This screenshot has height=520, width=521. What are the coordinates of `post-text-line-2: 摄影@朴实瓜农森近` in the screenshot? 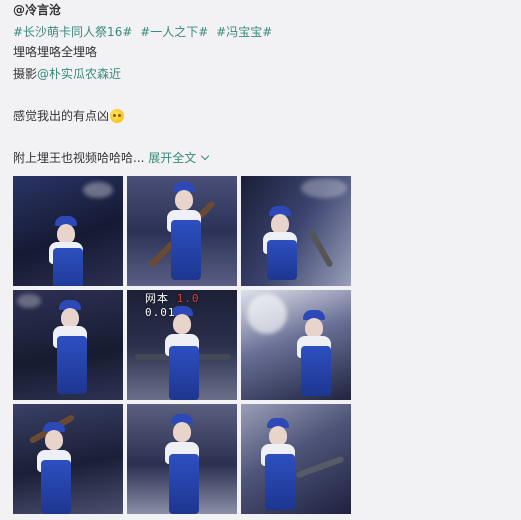 It's located at (67, 74).